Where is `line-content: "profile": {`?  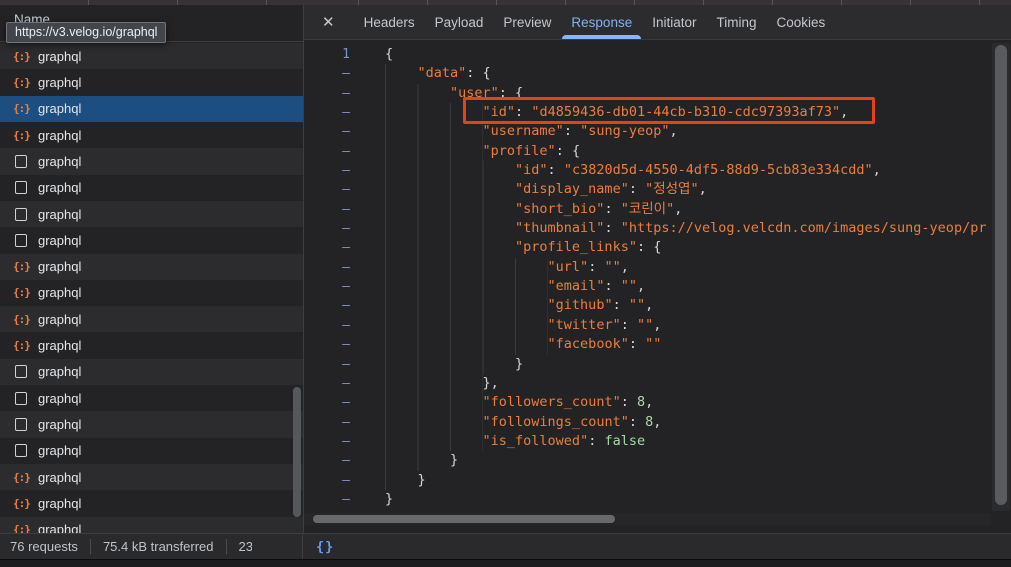
line-content: "profile": { is located at coordinates (482, 151).